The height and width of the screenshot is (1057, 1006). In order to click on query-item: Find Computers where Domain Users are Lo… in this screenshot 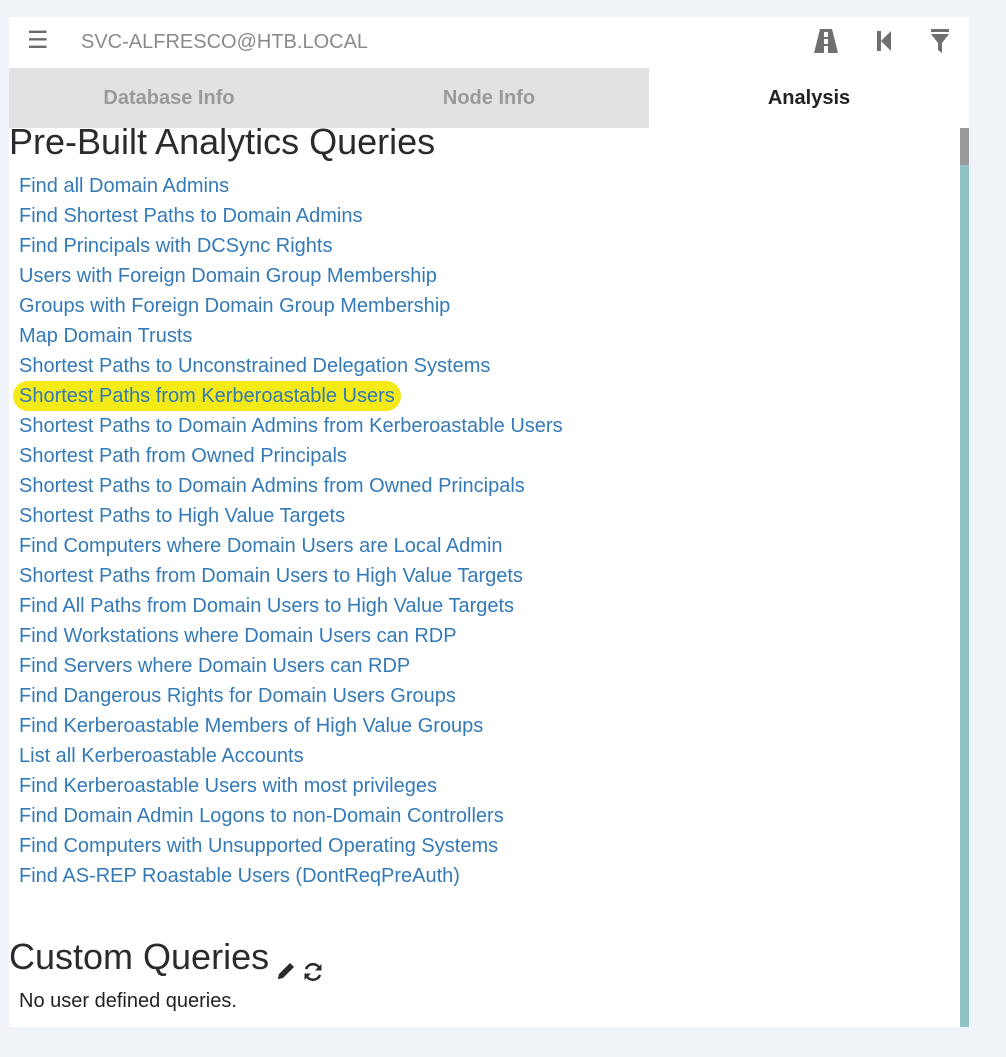, I will do `click(261, 546)`.